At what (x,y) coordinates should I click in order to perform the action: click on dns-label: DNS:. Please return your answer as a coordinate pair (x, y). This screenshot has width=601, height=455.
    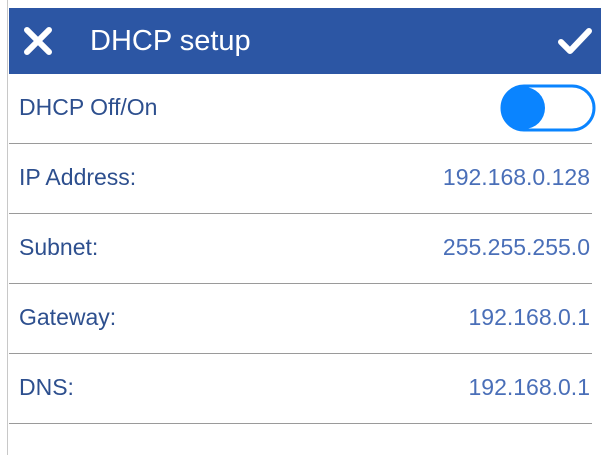
    Looking at the image, I should click on (46, 387).